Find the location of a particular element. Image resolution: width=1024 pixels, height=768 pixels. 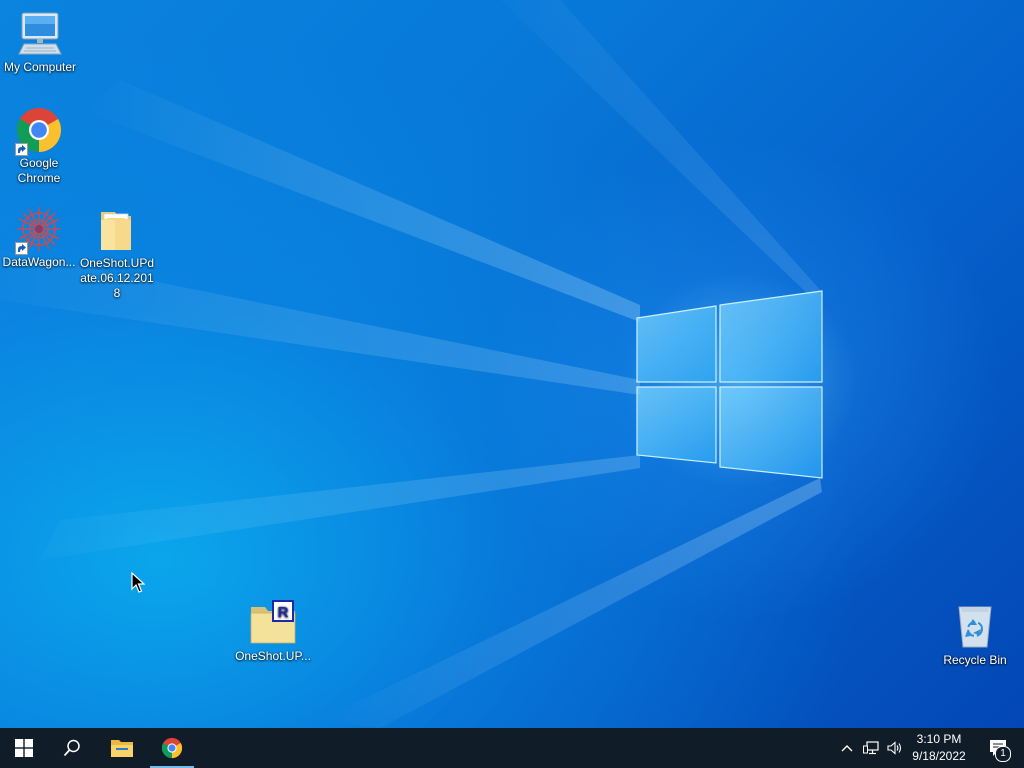

file-explorer-button is located at coordinates (122, 748).